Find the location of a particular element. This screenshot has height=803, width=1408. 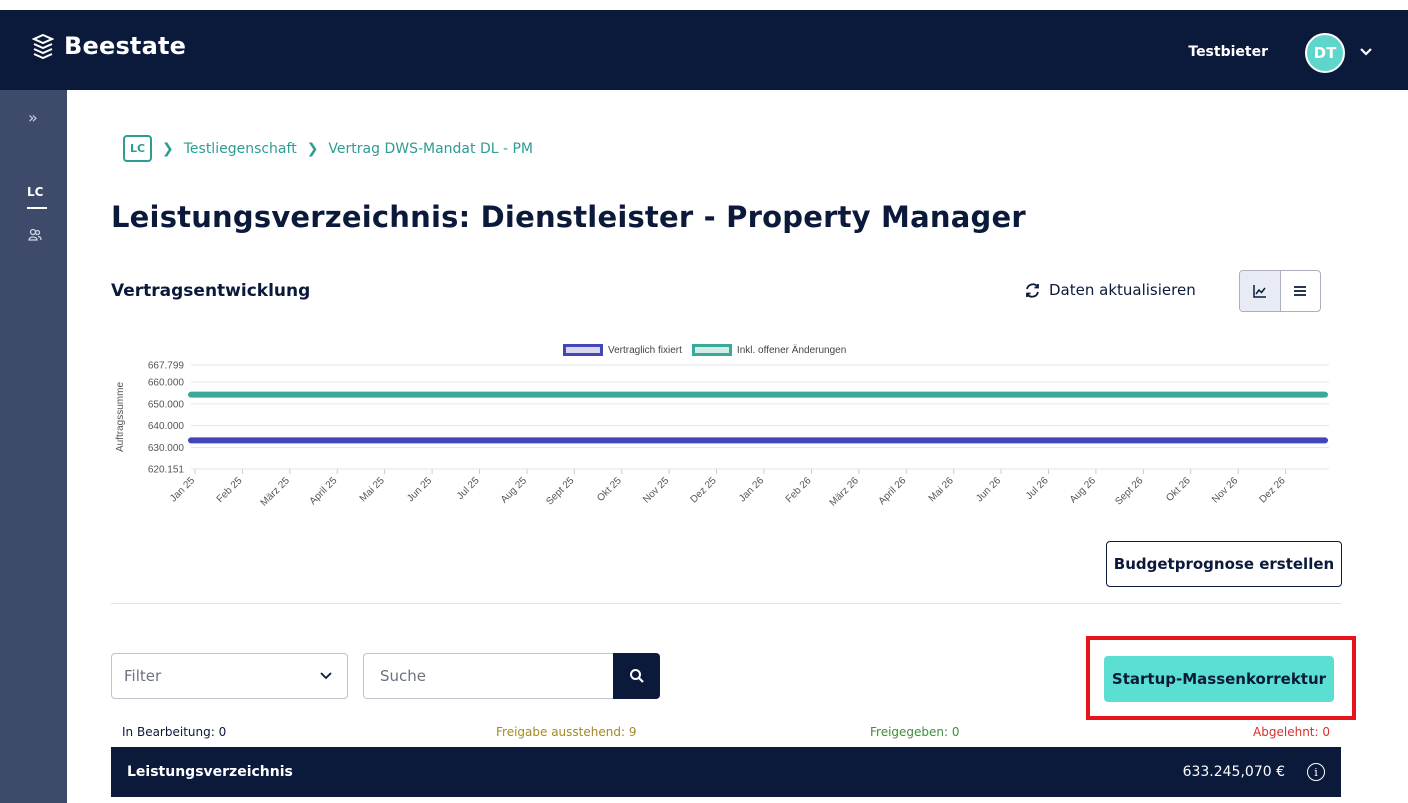

info-icon: i is located at coordinates (1316, 772).